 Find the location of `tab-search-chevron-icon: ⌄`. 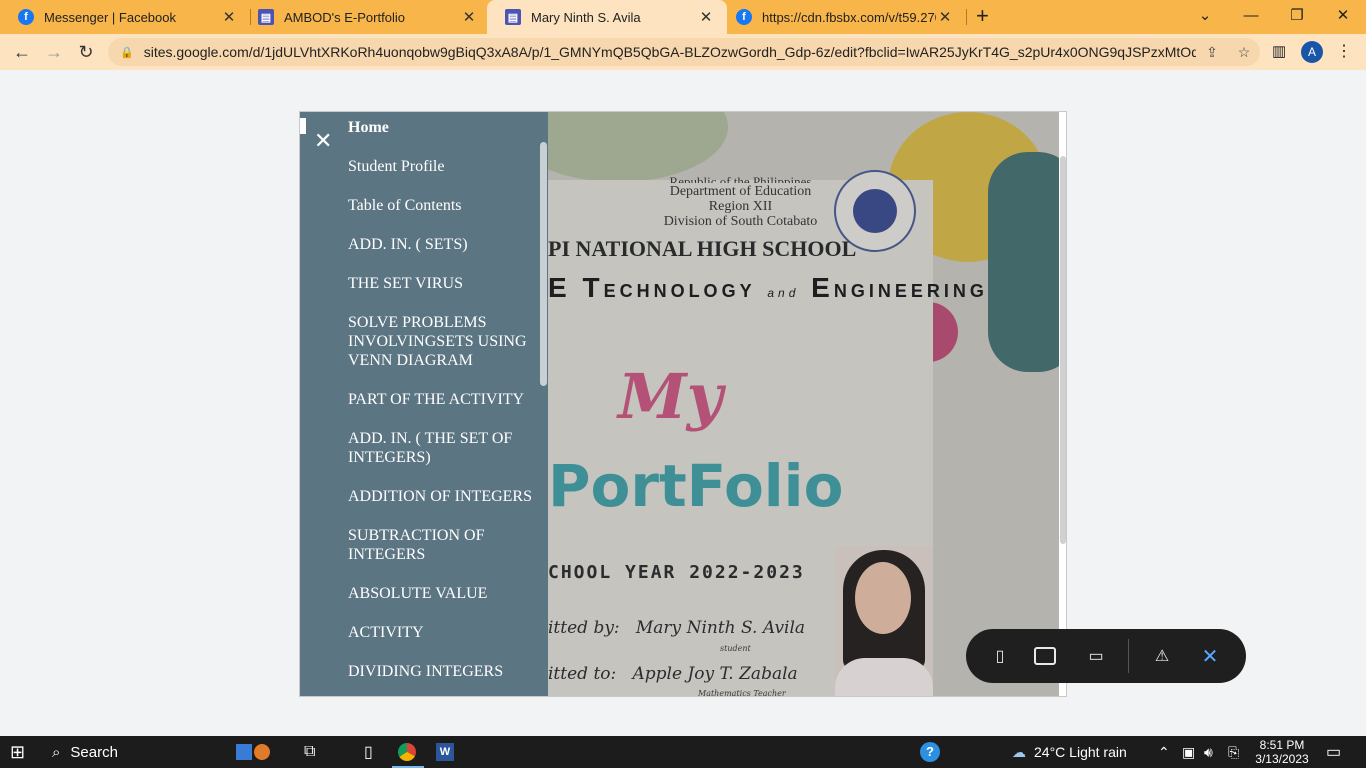

tab-search-chevron-icon: ⌄ is located at coordinates (1205, 15).